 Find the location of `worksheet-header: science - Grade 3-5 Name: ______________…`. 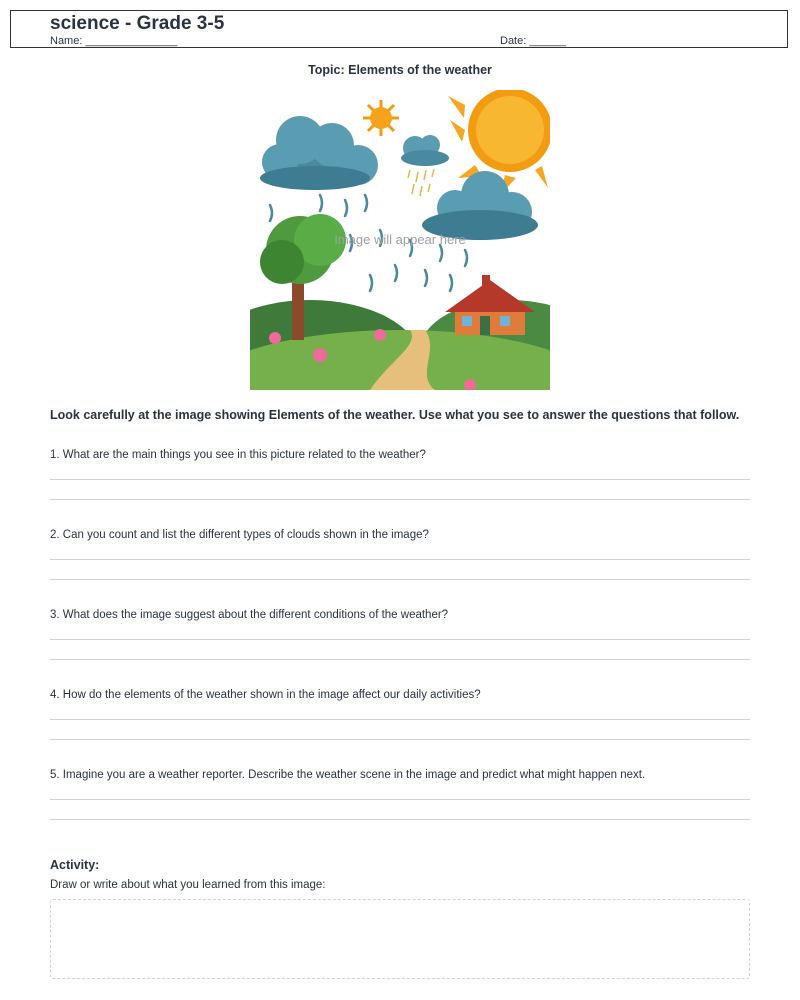

worksheet-header: science - Grade 3-5 Name: ______________… is located at coordinates (399, 29).